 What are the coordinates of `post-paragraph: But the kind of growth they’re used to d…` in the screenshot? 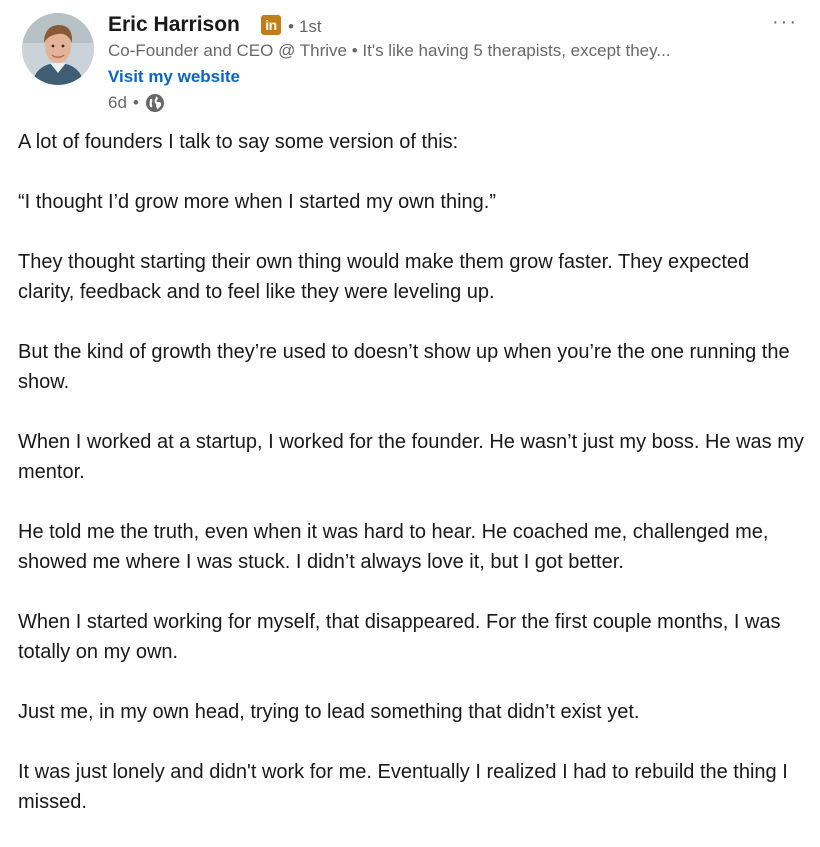 It's located at (404, 367).